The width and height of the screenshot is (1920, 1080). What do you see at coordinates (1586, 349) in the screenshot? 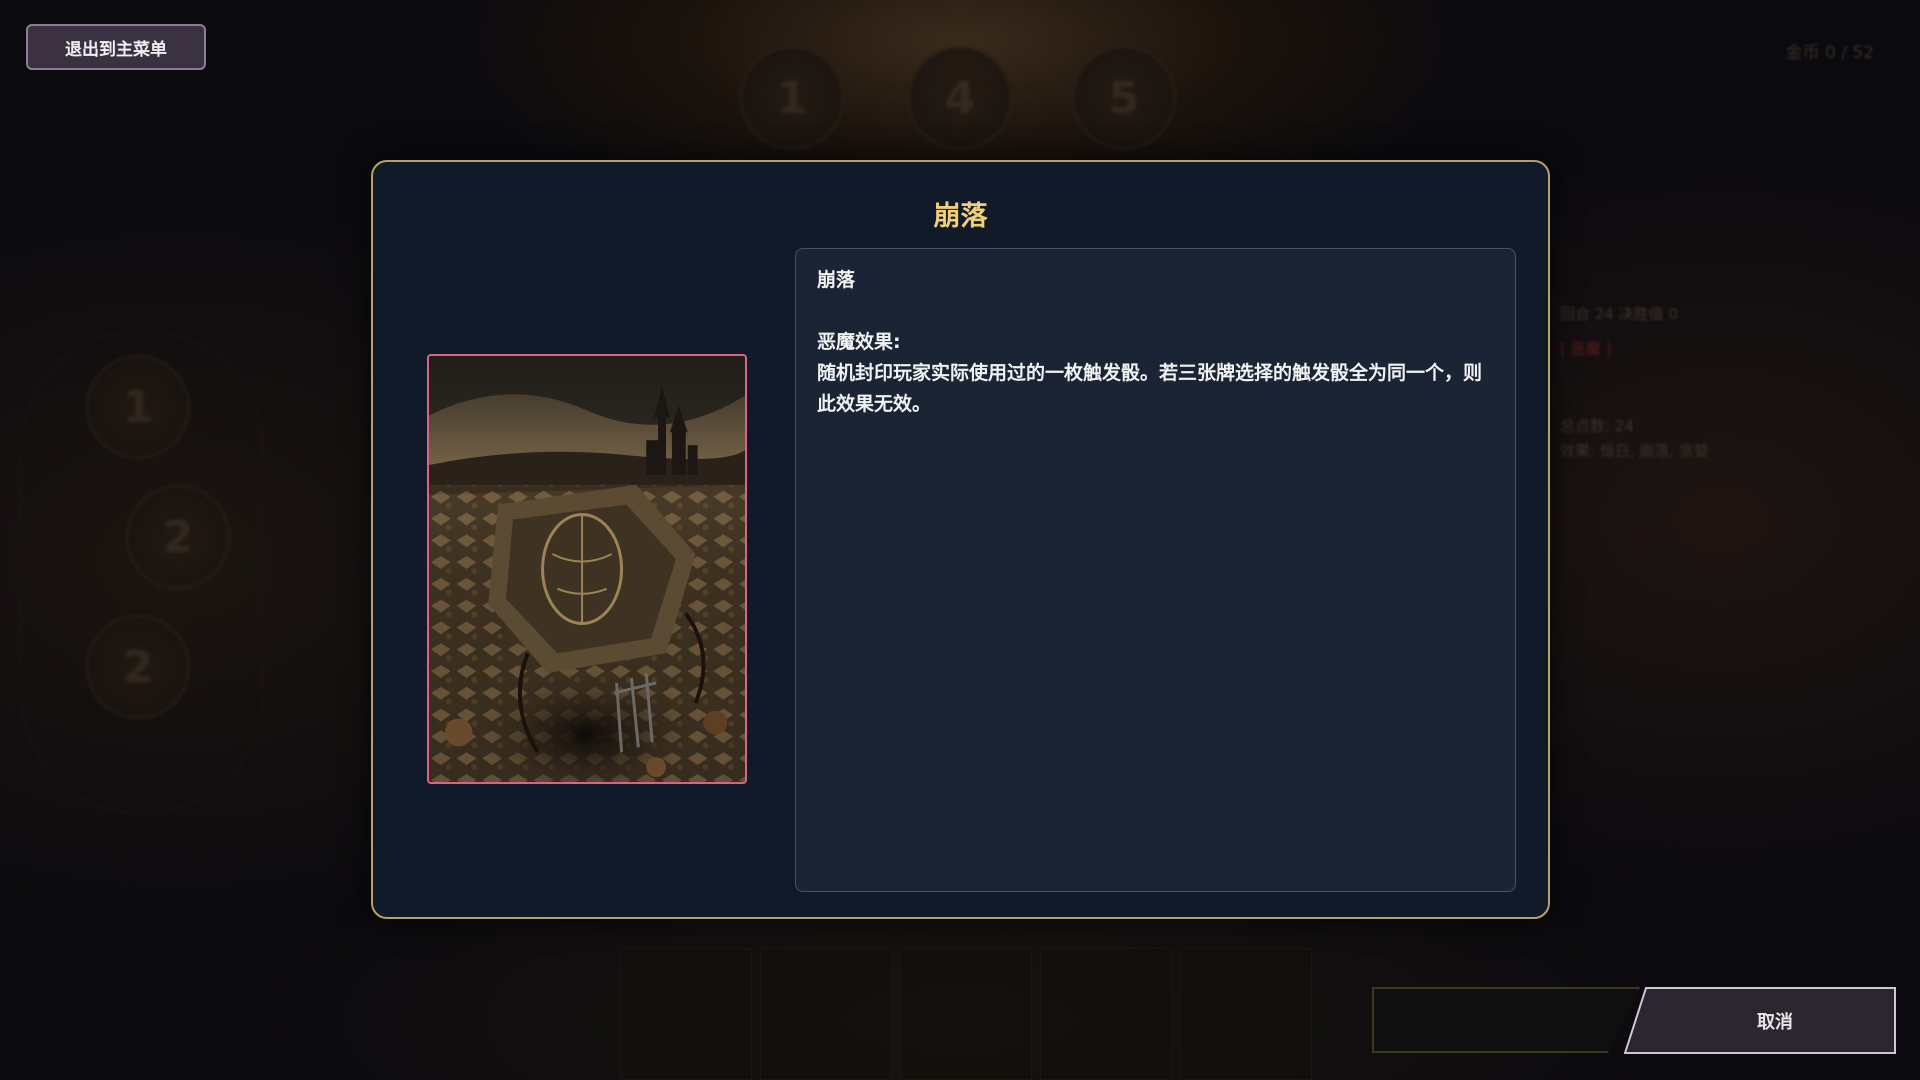
I see `bg-info-line: [ 恶魔 ]` at bounding box center [1586, 349].